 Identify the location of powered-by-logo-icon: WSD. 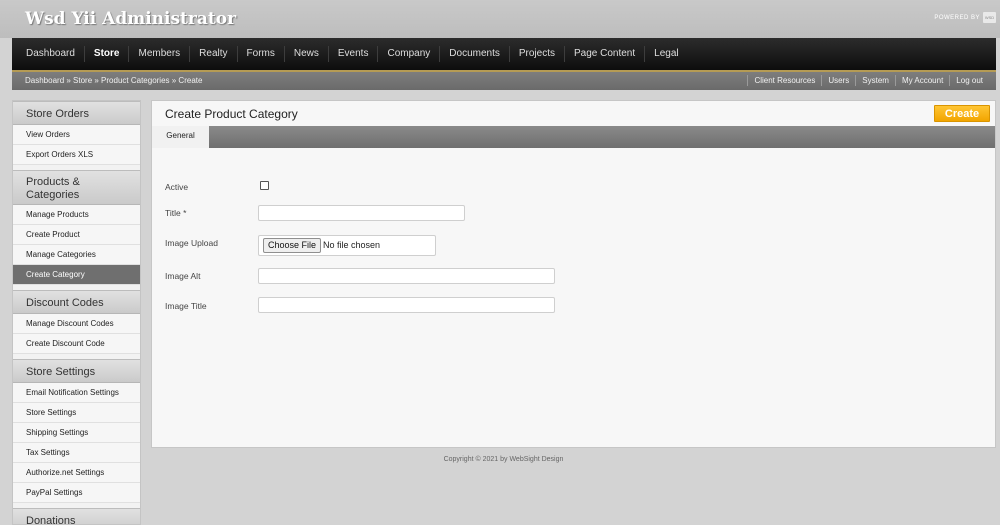
(989, 17).